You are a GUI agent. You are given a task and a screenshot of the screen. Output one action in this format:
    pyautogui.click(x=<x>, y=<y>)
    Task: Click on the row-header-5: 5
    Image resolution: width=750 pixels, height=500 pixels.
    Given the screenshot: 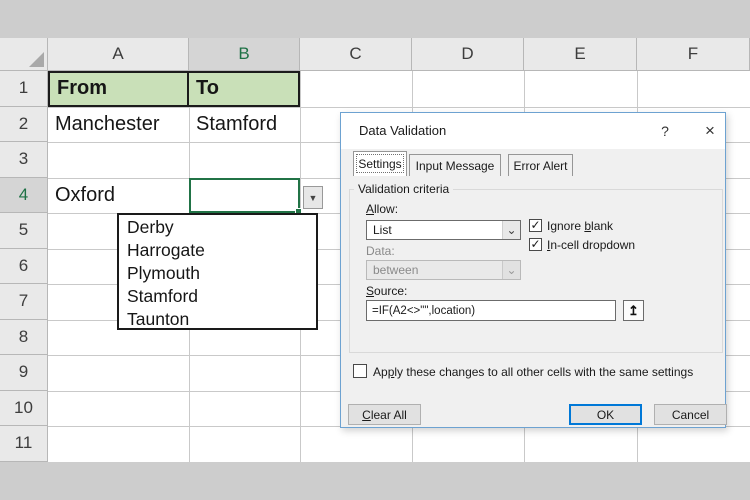 What is the action you would take?
    pyautogui.click(x=24, y=231)
    